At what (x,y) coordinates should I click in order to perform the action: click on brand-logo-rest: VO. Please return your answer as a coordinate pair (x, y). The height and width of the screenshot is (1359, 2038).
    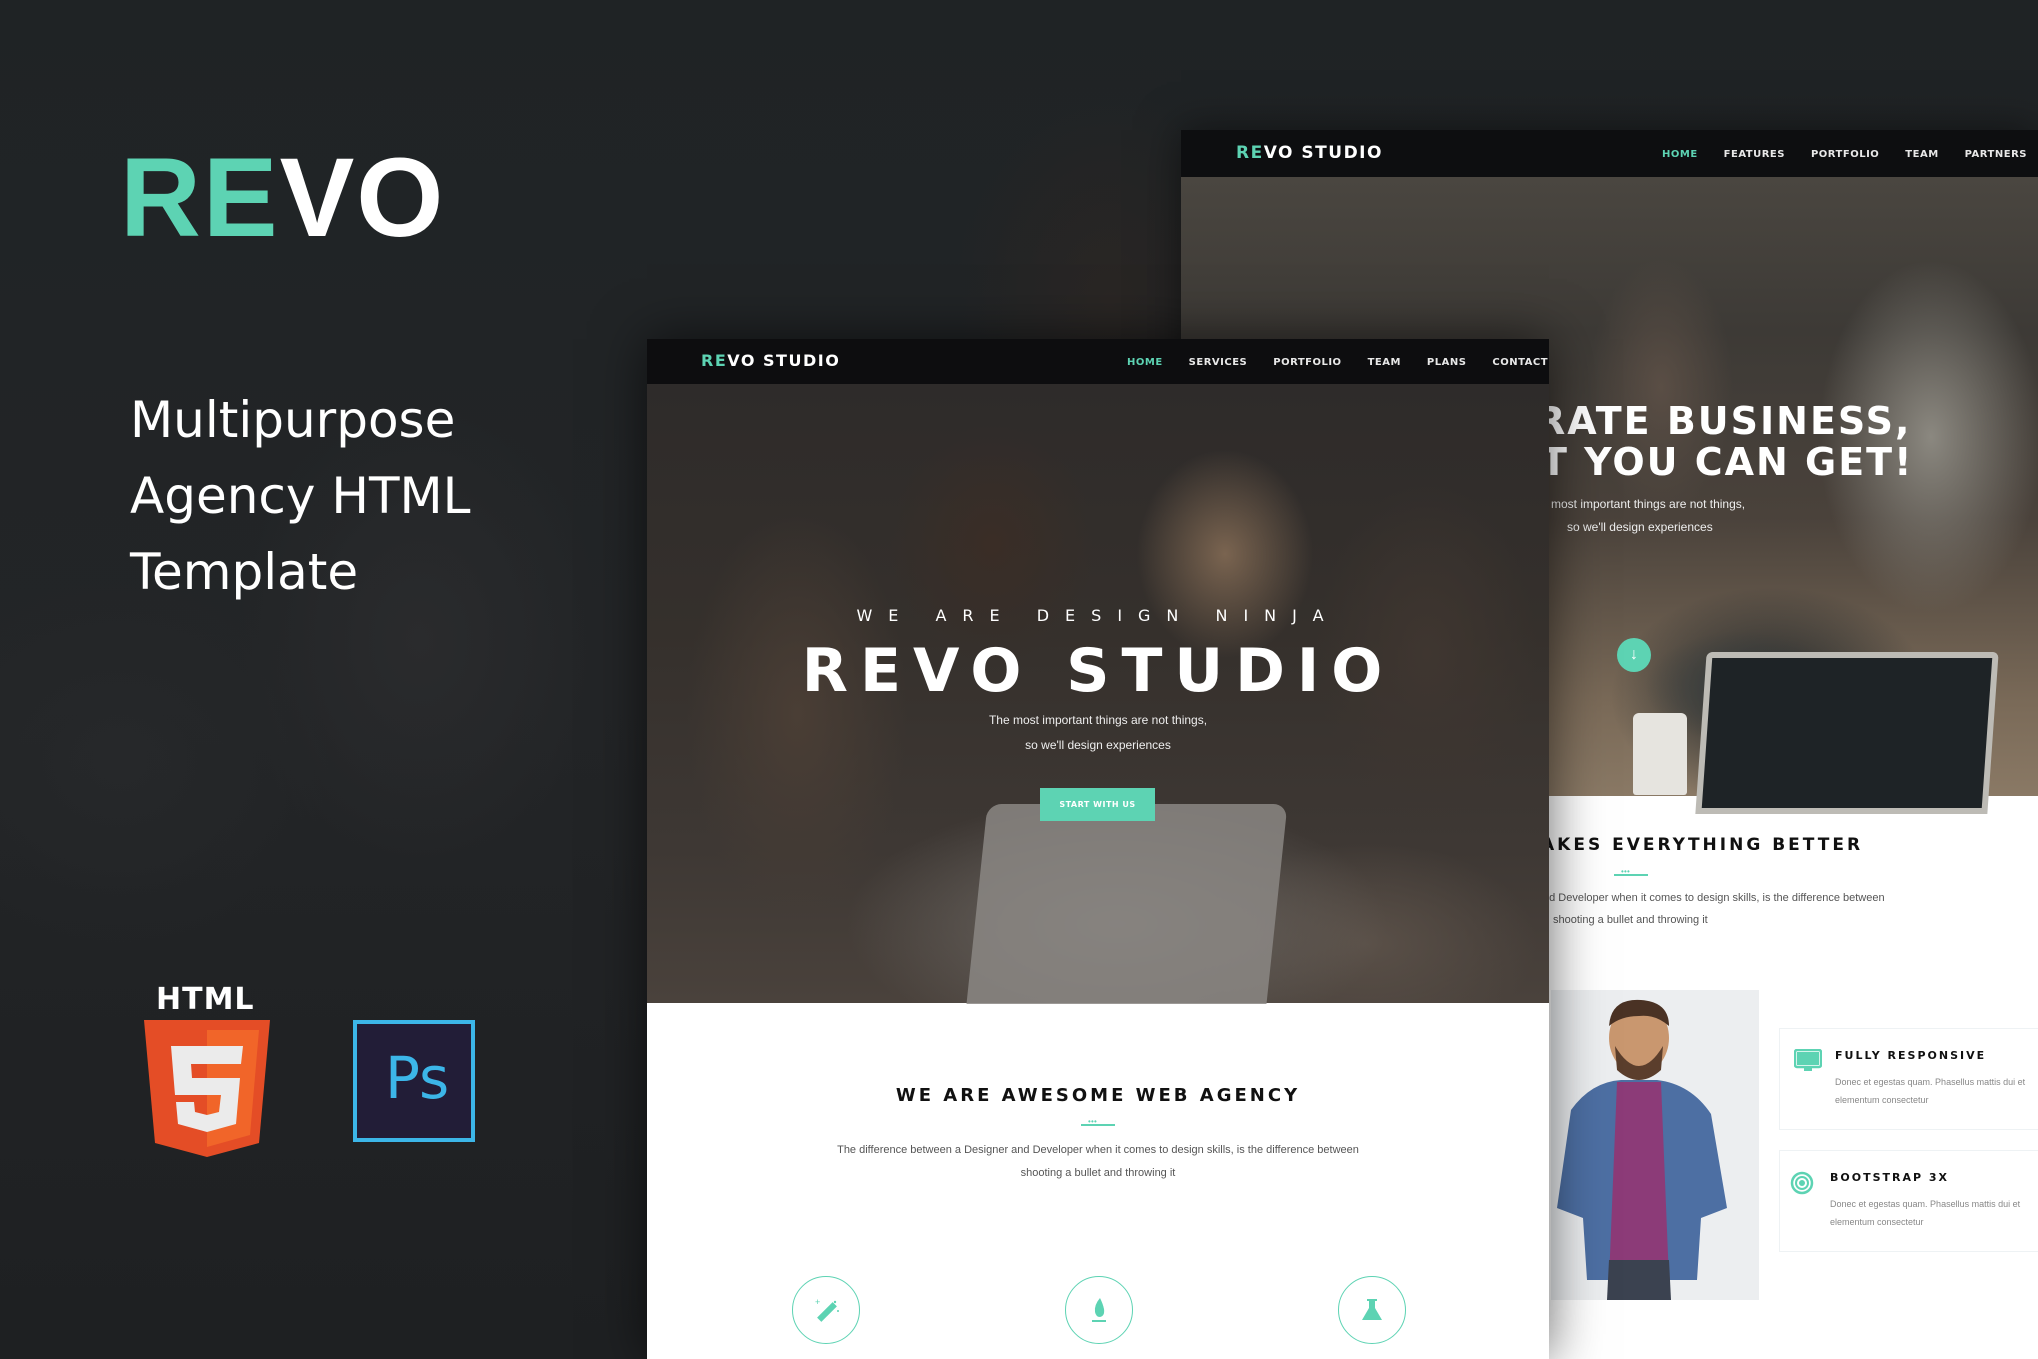
    Looking at the image, I should click on (362, 197).